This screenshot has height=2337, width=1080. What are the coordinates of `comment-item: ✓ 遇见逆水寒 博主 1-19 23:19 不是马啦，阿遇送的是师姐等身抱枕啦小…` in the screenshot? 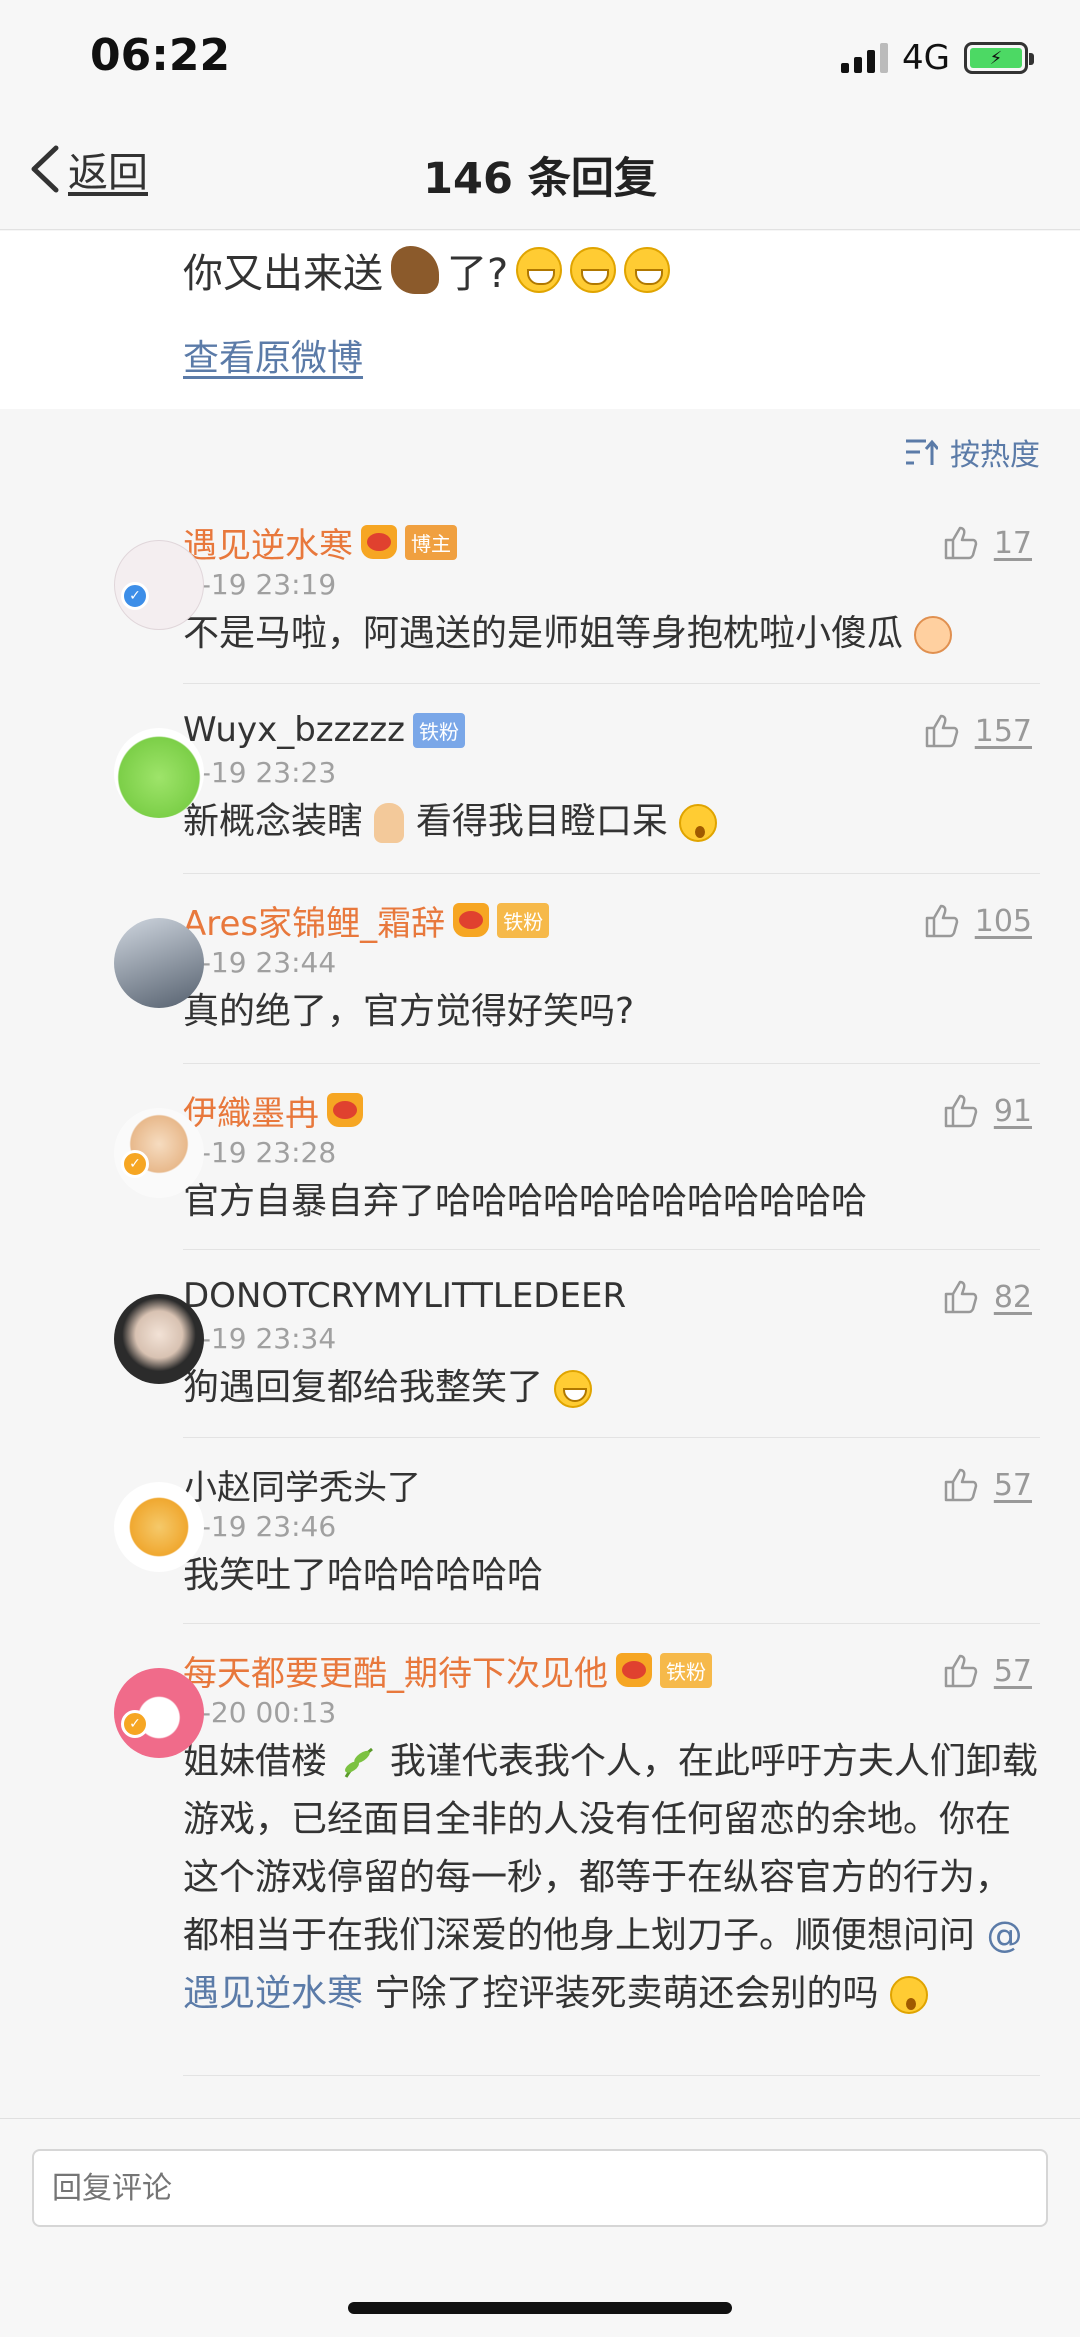 It's located at (540, 590).